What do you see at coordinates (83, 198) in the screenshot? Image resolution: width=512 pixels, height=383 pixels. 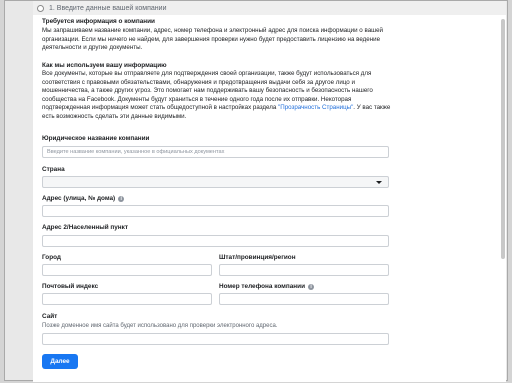 I see `address1-label: Адрес (улица, № дома) i` at bounding box center [83, 198].